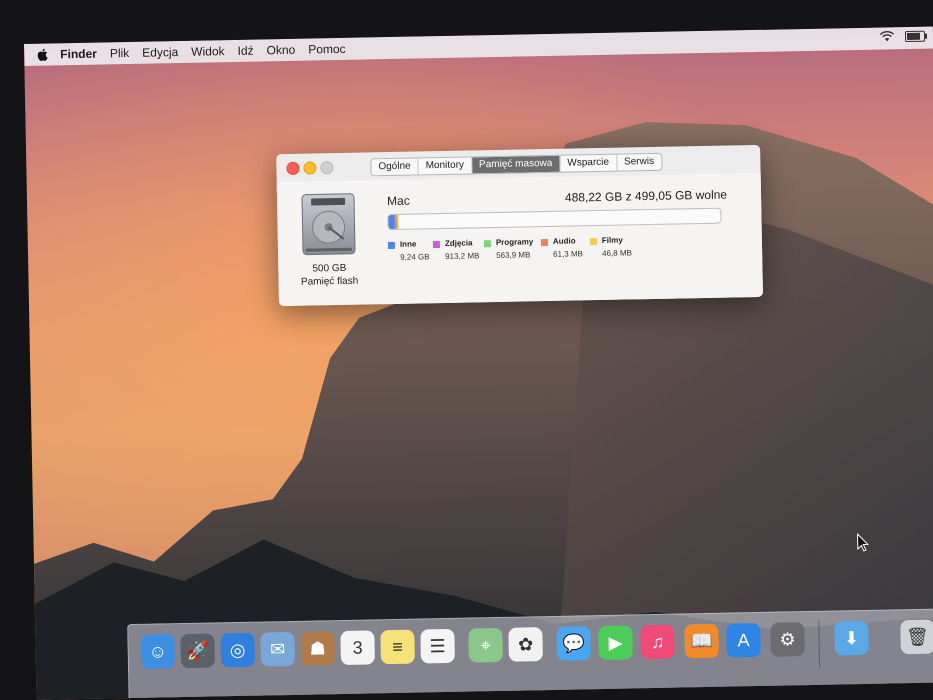  What do you see at coordinates (160, 52) in the screenshot?
I see `menu-edycja: Edycja` at bounding box center [160, 52].